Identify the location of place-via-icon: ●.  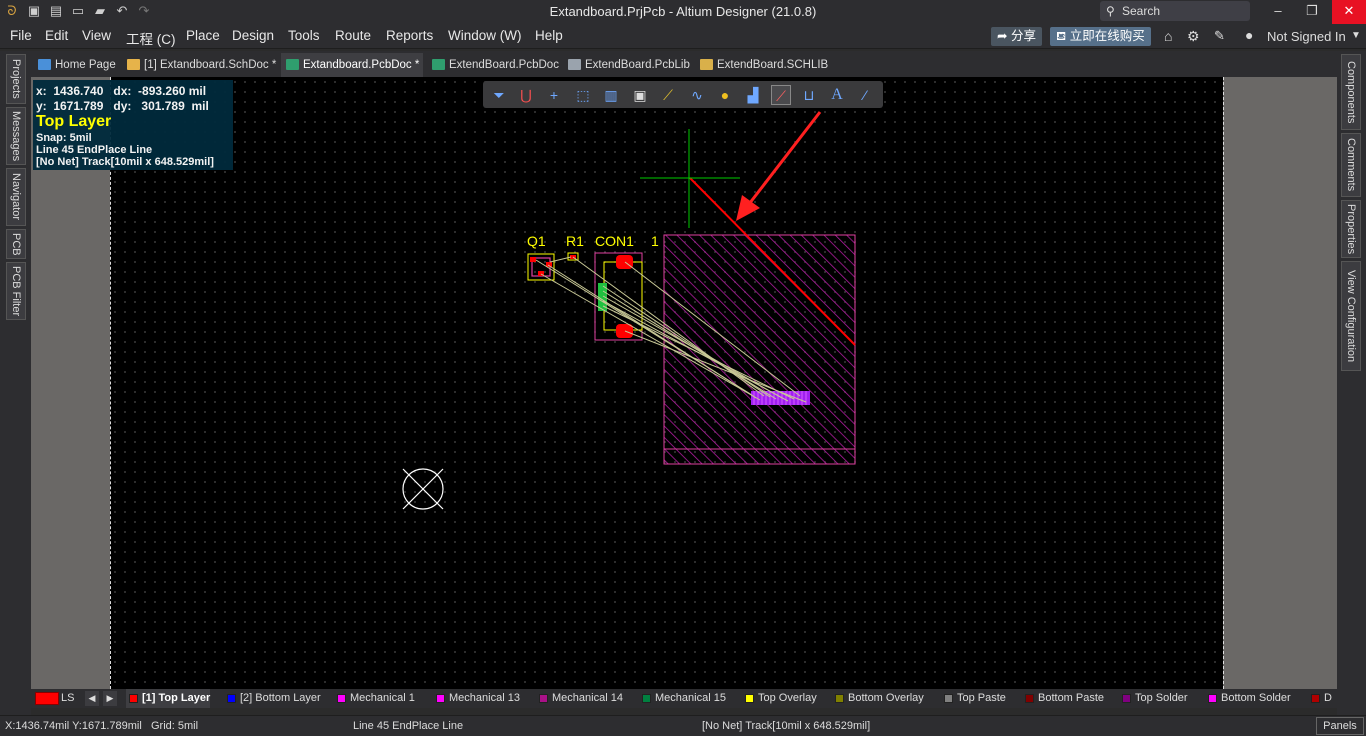
(725, 95).